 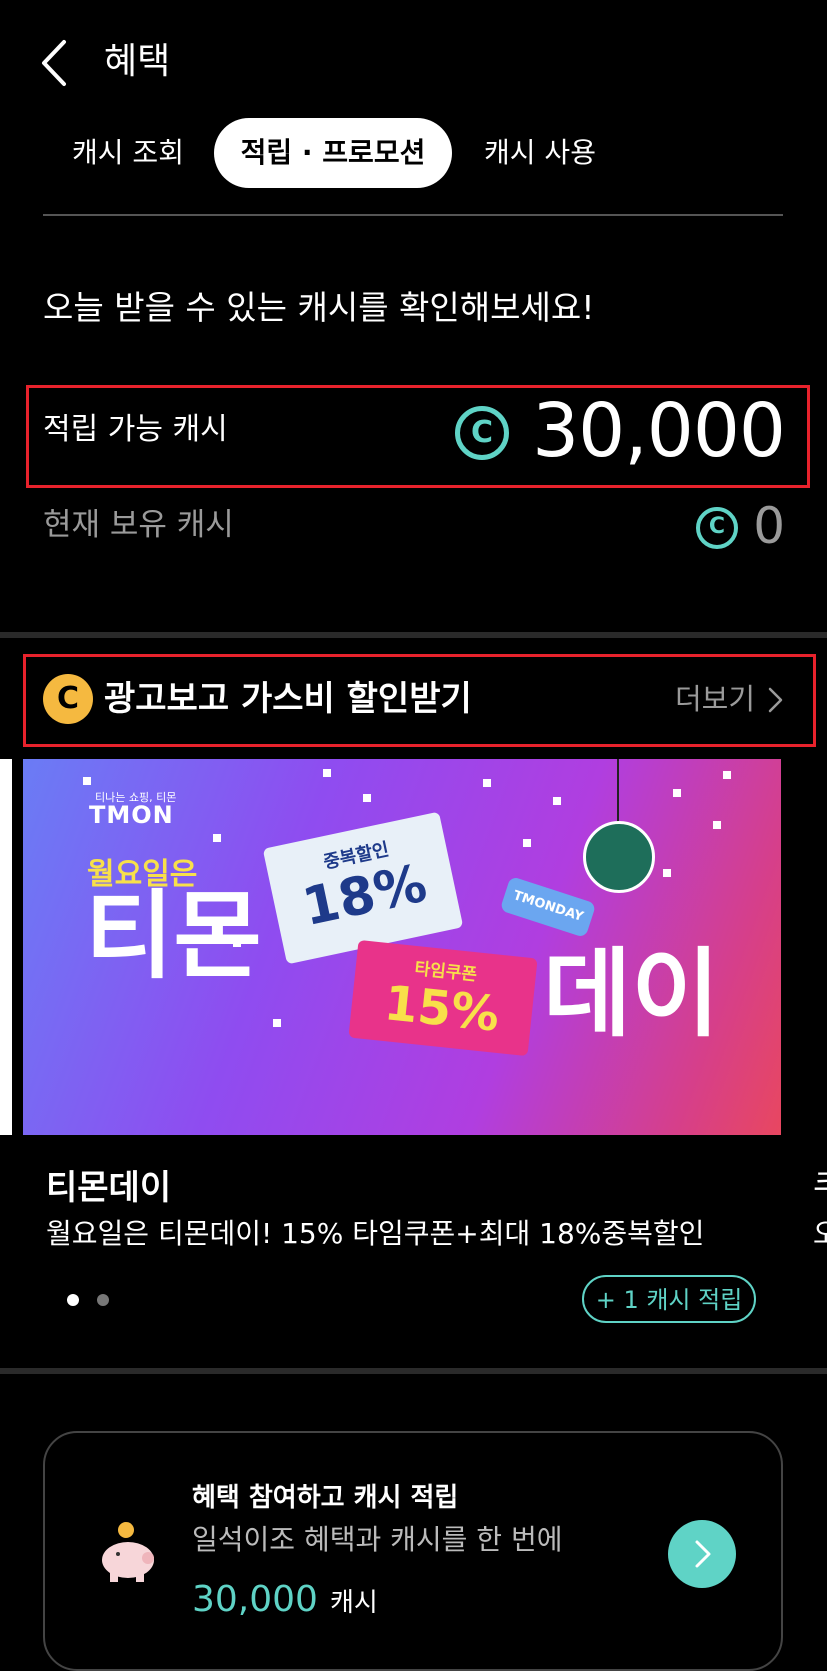 What do you see at coordinates (715, 699) in the screenshot?
I see `more-link: 더보기` at bounding box center [715, 699].